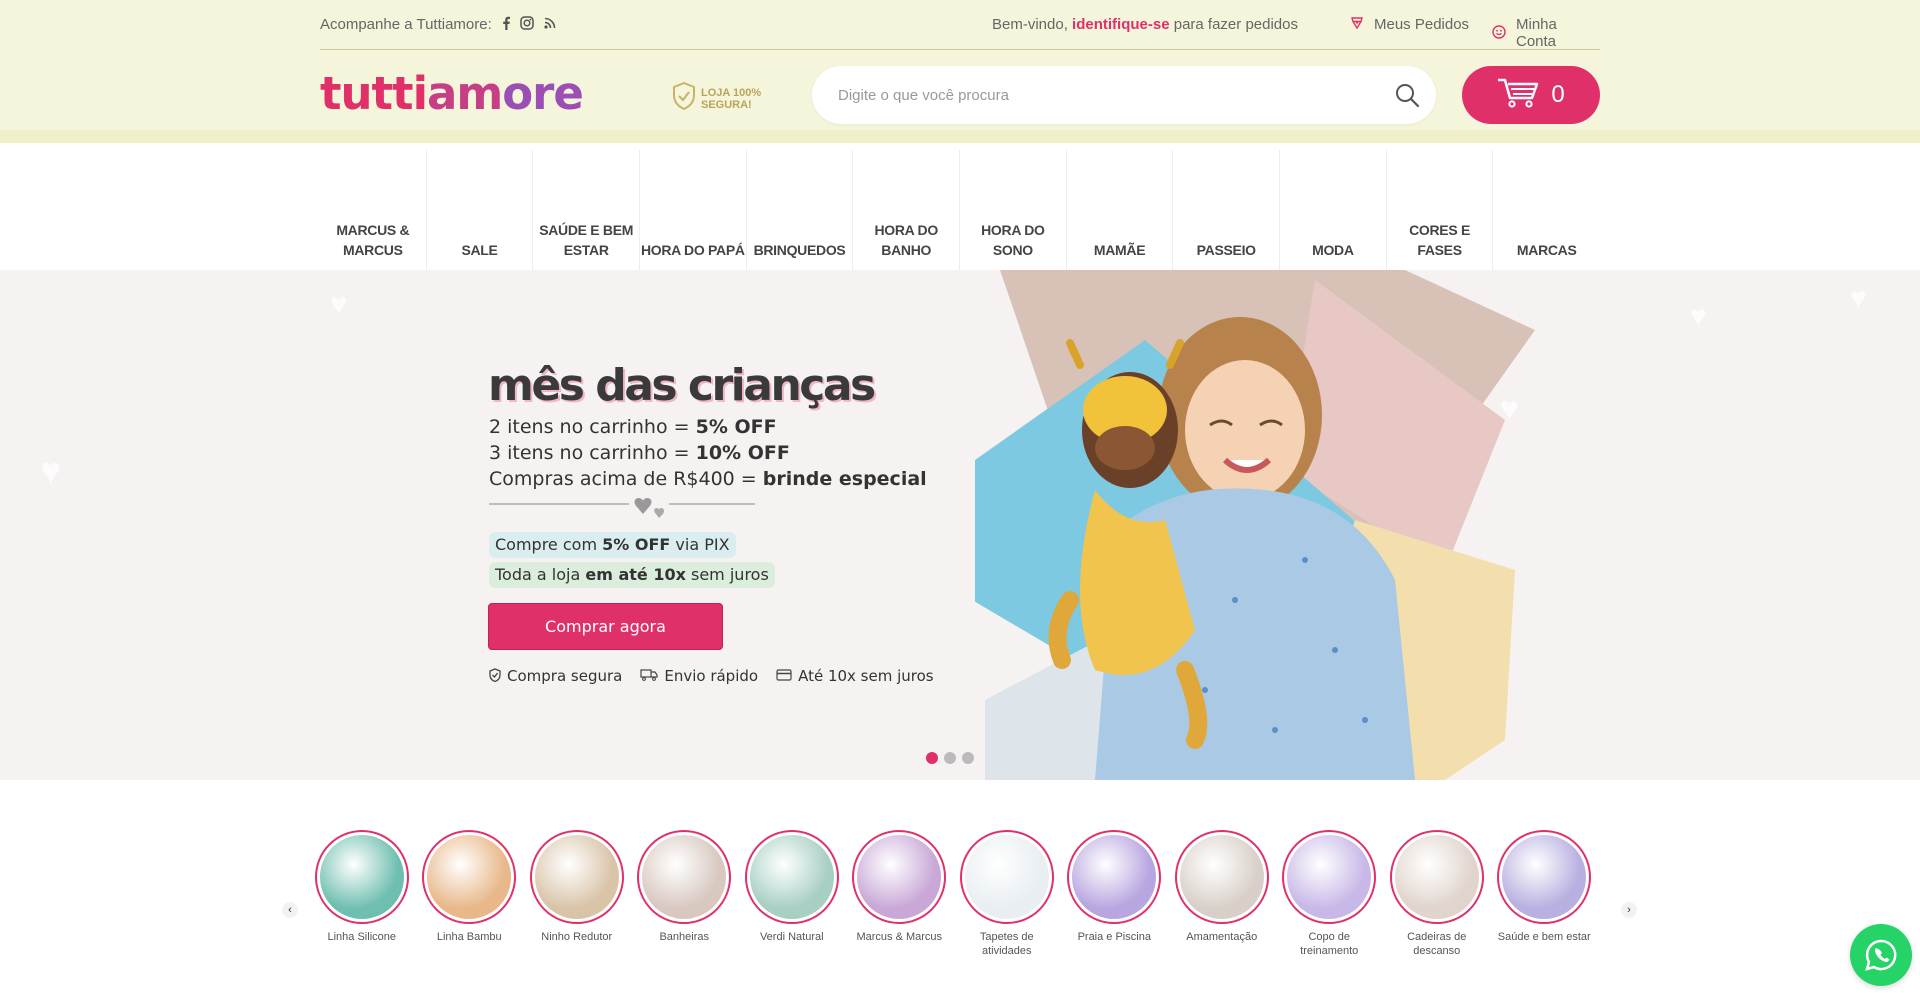 The image size is (1920, 993). Describe the element at coordinates (480, 210) in the screenshot. I see `nav-item-sale: SALE` at that location.